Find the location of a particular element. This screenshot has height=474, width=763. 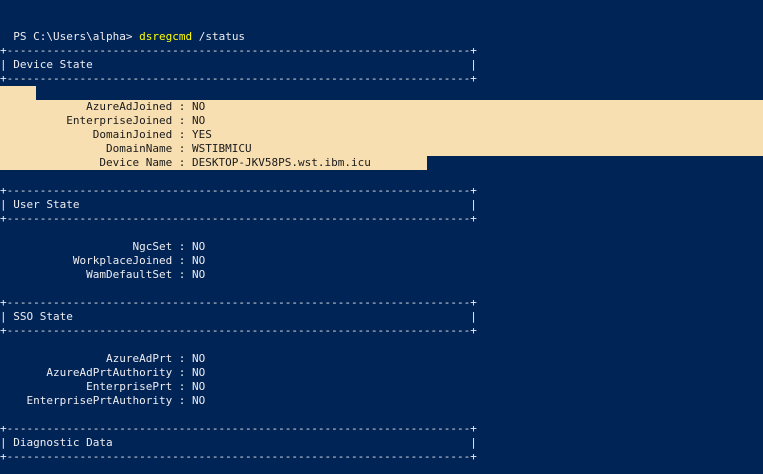

prompt-line: PS C:\Users\alpha> dsregcmd /status is located at coordinates (122, 29).